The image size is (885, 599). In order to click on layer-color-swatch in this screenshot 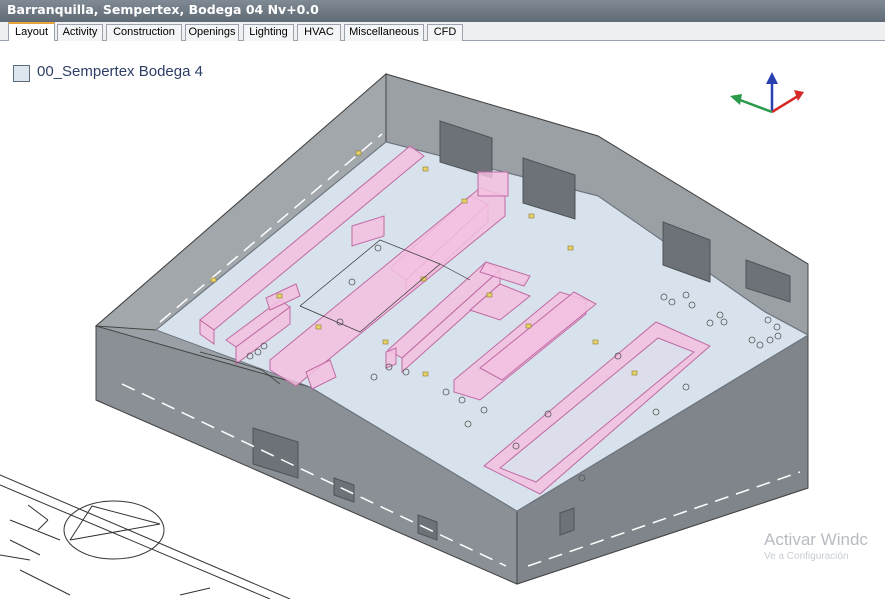, I will do `click(21, 73)`.